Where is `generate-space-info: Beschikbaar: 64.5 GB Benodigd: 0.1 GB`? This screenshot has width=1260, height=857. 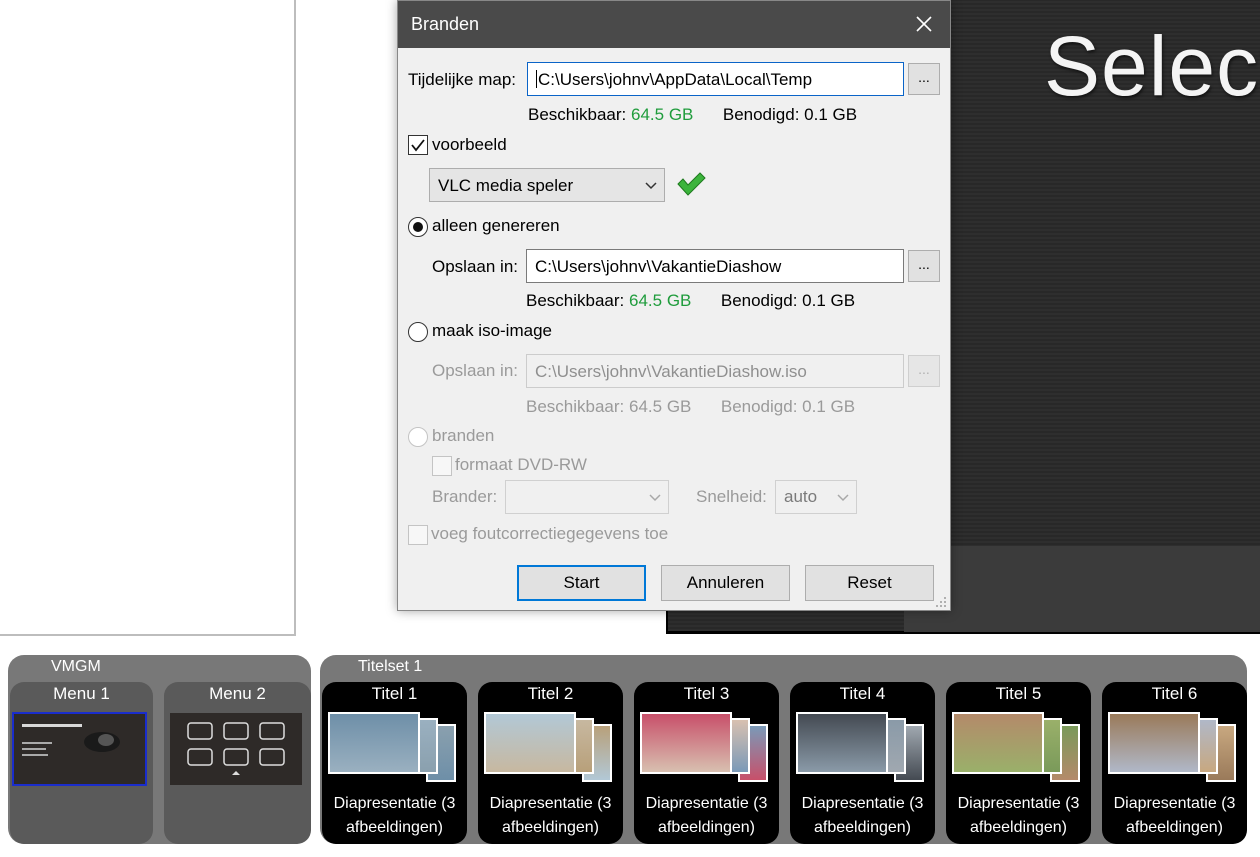
generate-space-info: Beschikbaar: 64.5 GB Benodigd: 0.1 GB is located at coordinates (690, 301).